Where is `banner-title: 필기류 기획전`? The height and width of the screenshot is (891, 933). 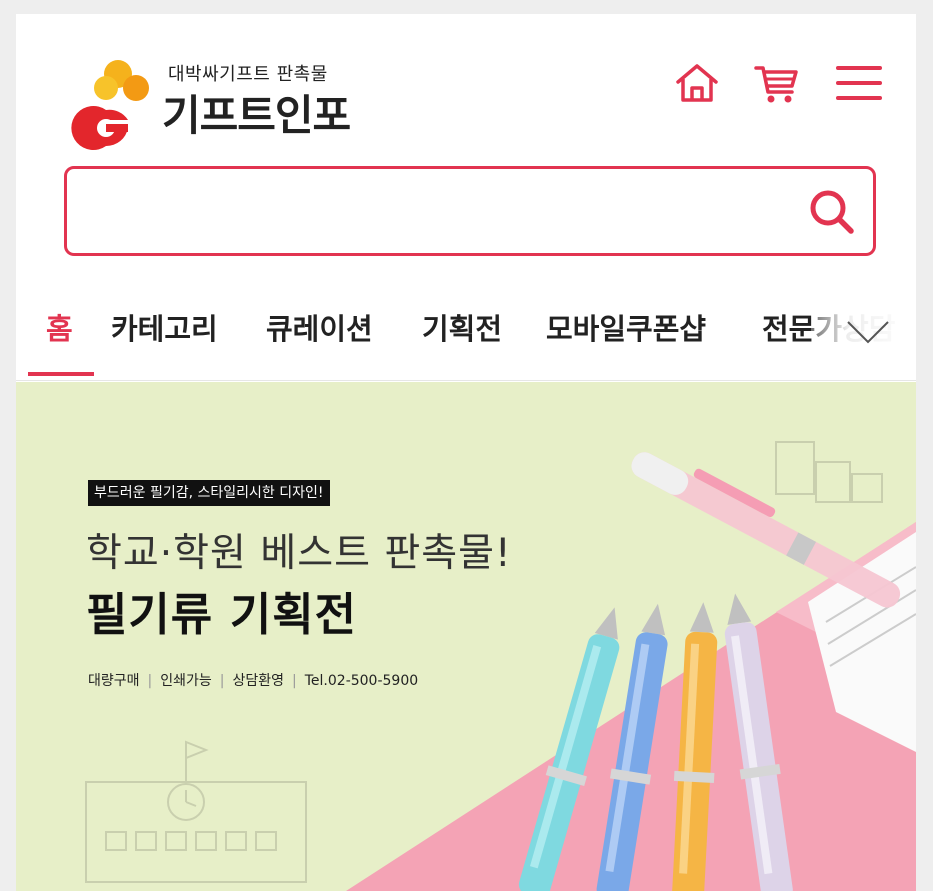
banner-title: 필기류 기획전 is located at coordinates (222, 614).